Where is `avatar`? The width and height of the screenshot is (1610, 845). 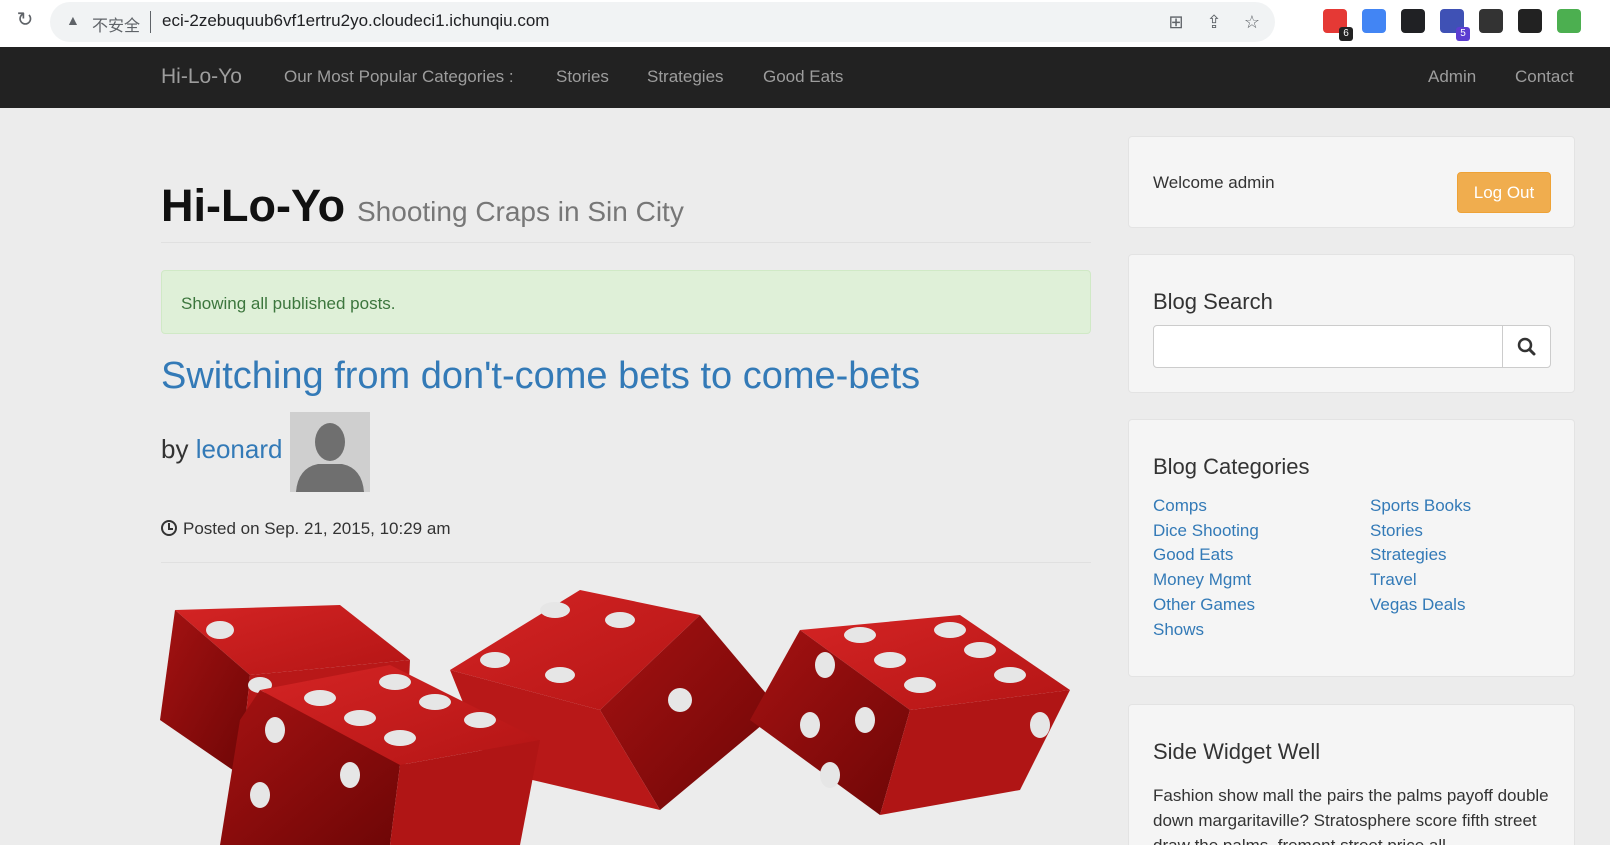
avatar is located at coordinates (330, 452).